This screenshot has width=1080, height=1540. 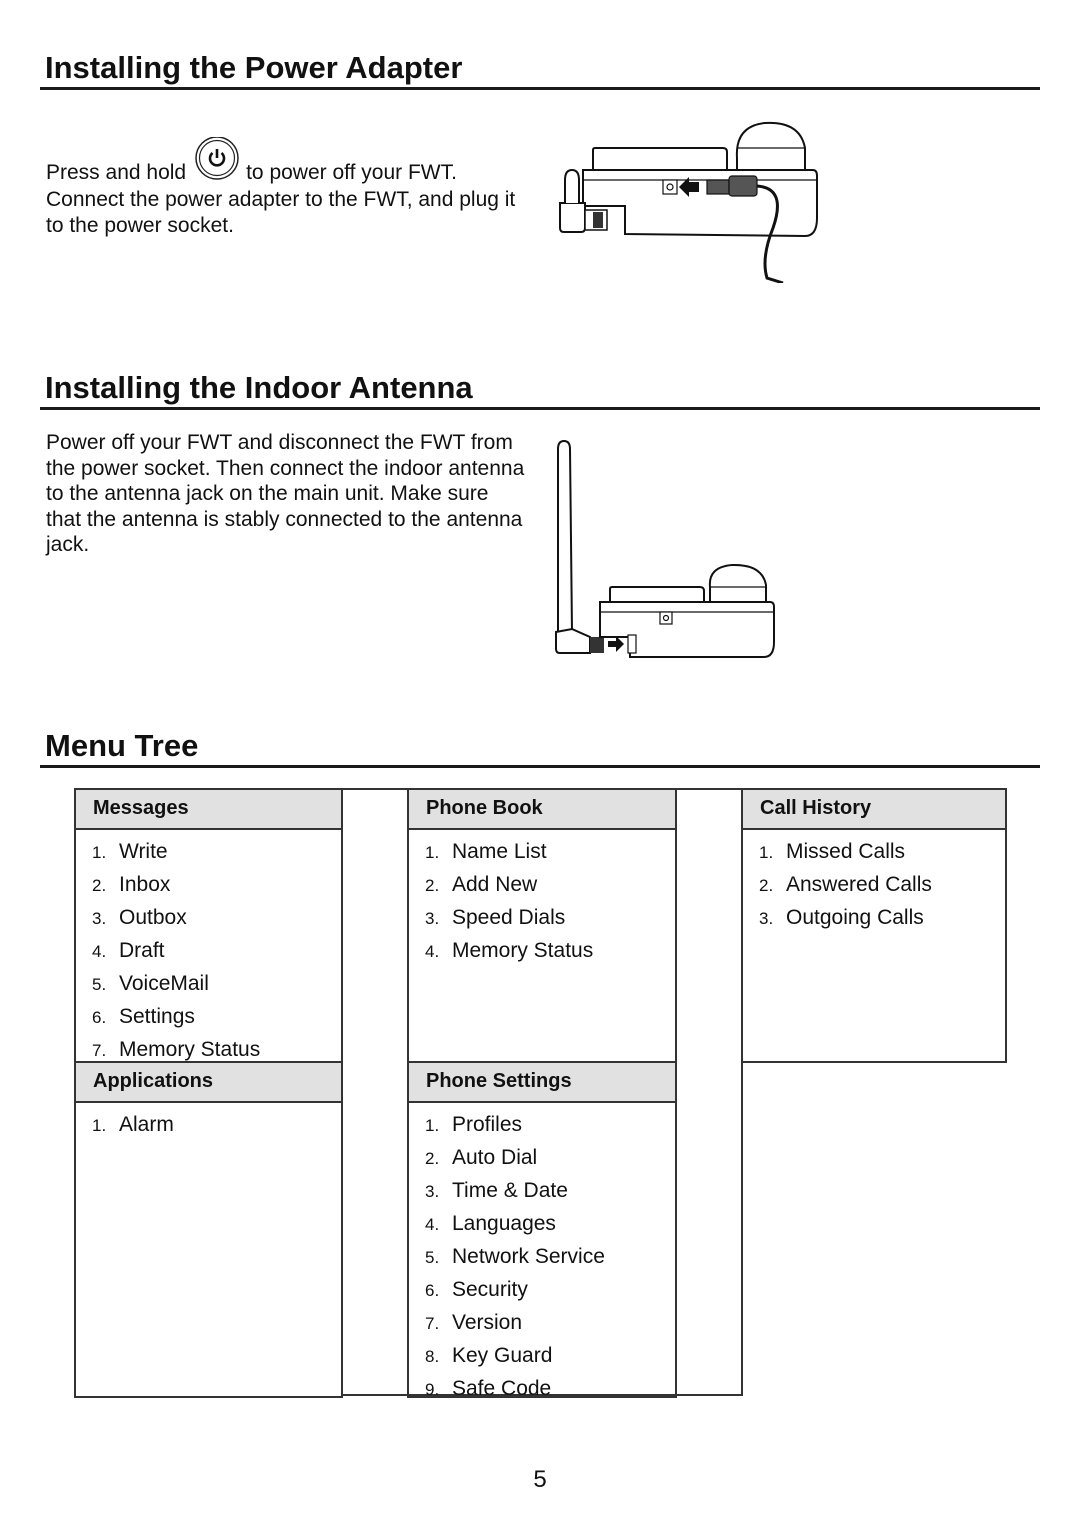 What do you see at coordinates (496, 1190) in the screenshot?
I see `menu-item: 3. Time & Date` at bounding box center [496, 1190].